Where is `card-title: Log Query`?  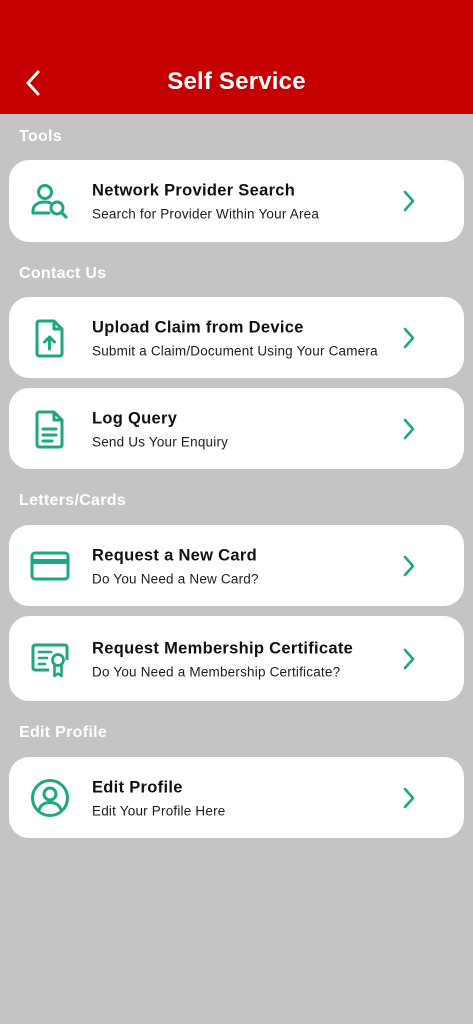 card-title: Log Query is located at coordinates (135, 418).